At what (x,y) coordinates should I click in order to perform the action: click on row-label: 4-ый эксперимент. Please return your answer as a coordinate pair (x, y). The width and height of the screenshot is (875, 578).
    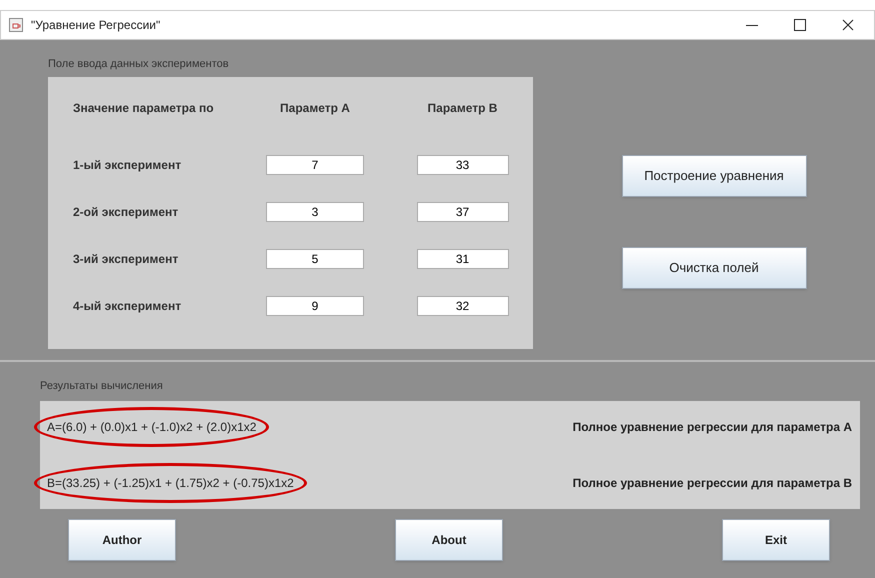
    Looking at the image, I should click on (127, 306).